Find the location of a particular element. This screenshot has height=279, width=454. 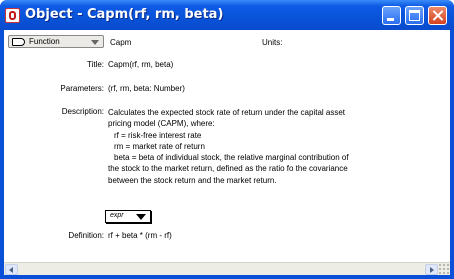

window-title: Object - Capm(rf, rm, beta) is located at coordinates (124, 14).